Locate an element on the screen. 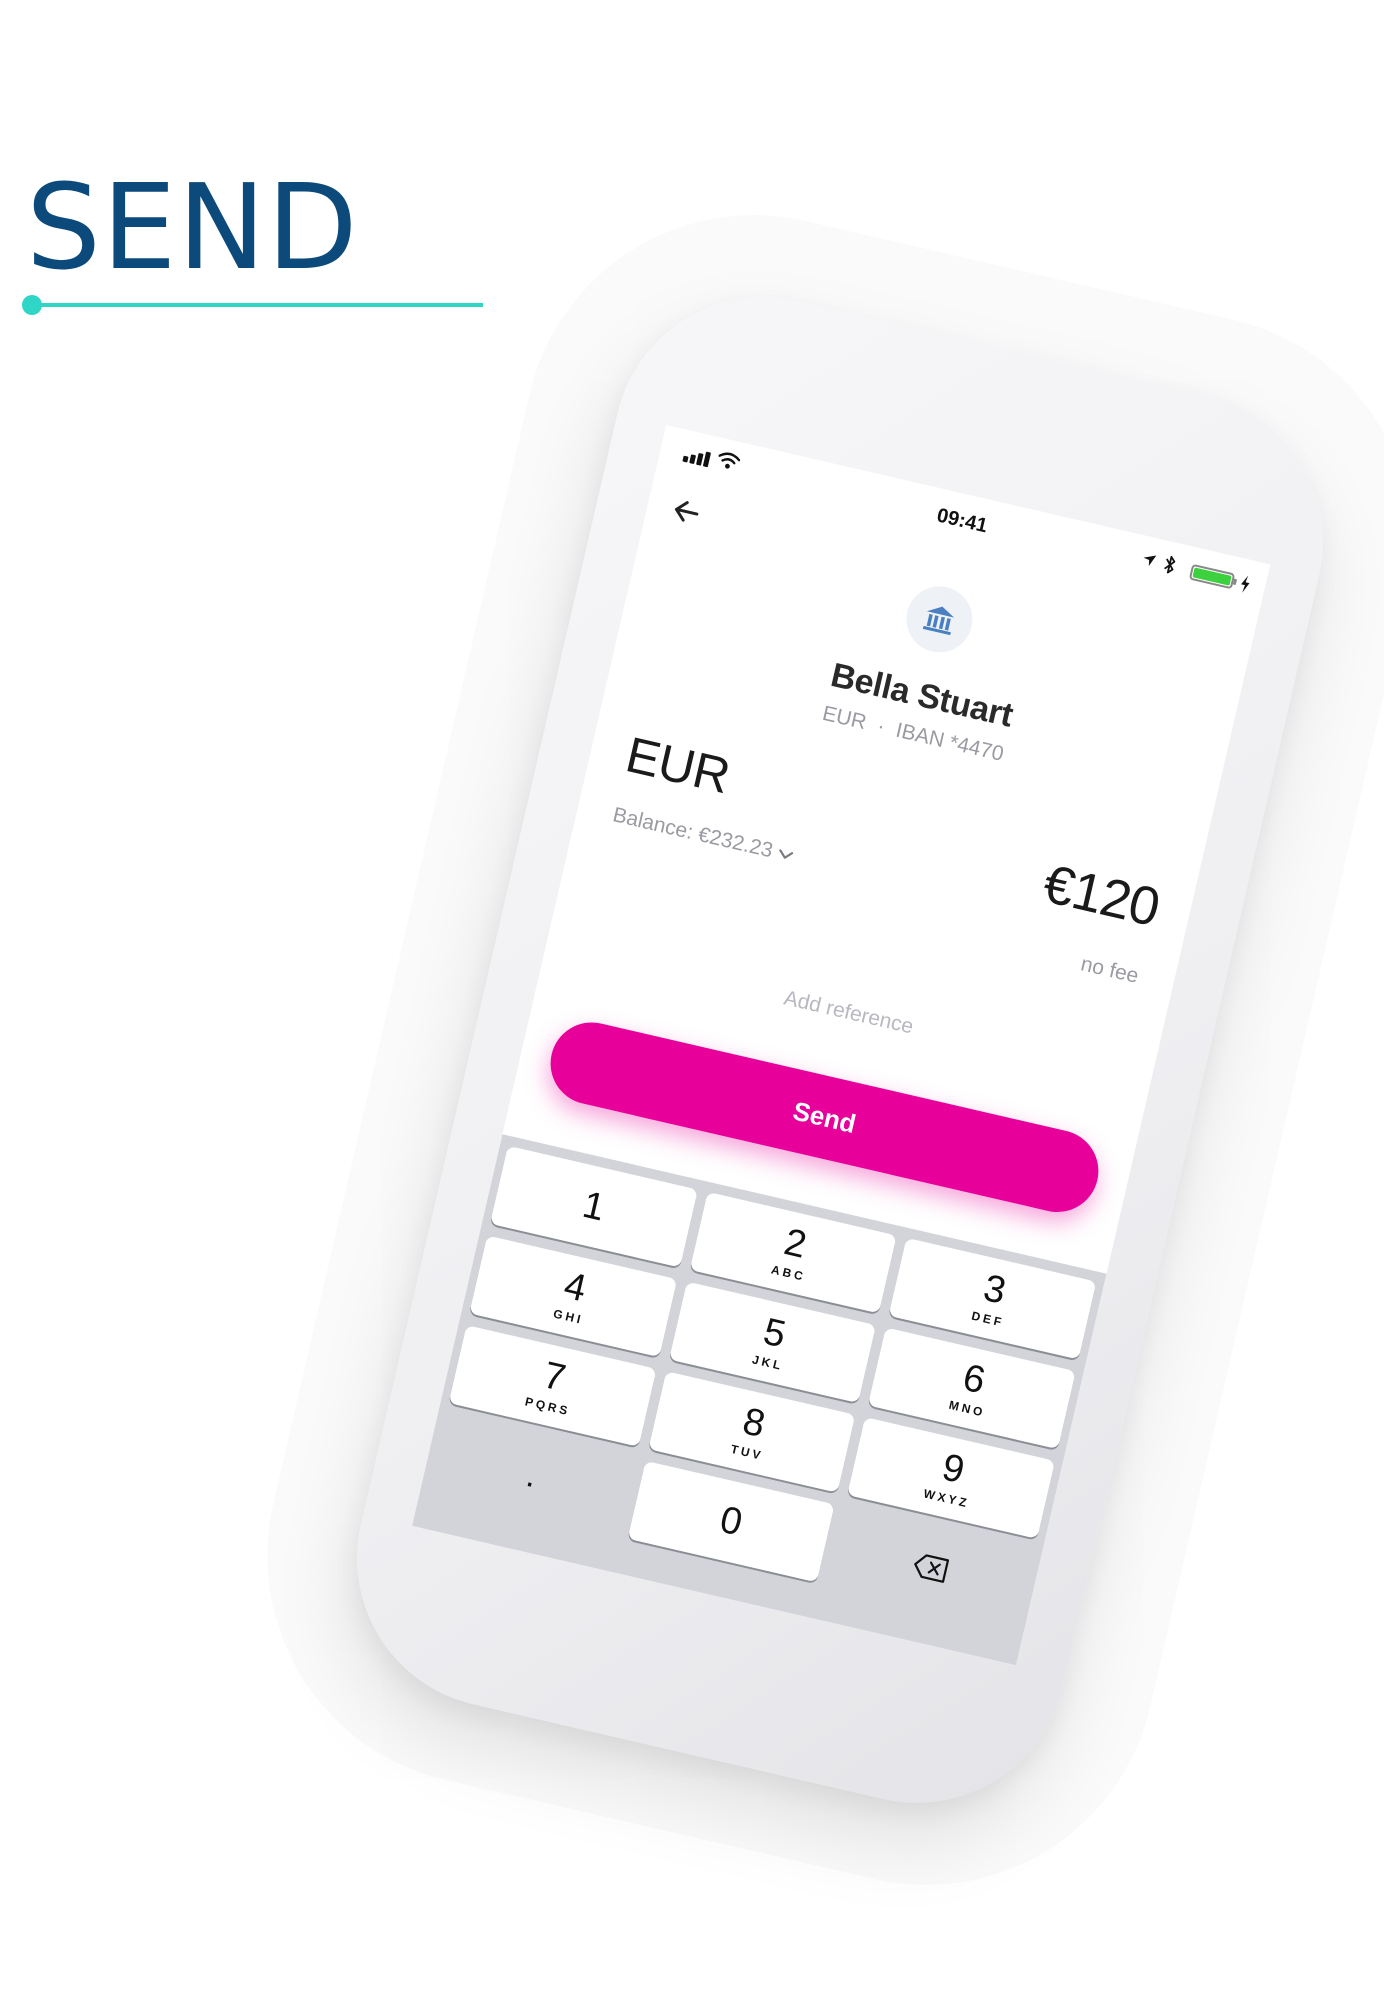  chevron-down-icon is located at coordinates (786, 854).